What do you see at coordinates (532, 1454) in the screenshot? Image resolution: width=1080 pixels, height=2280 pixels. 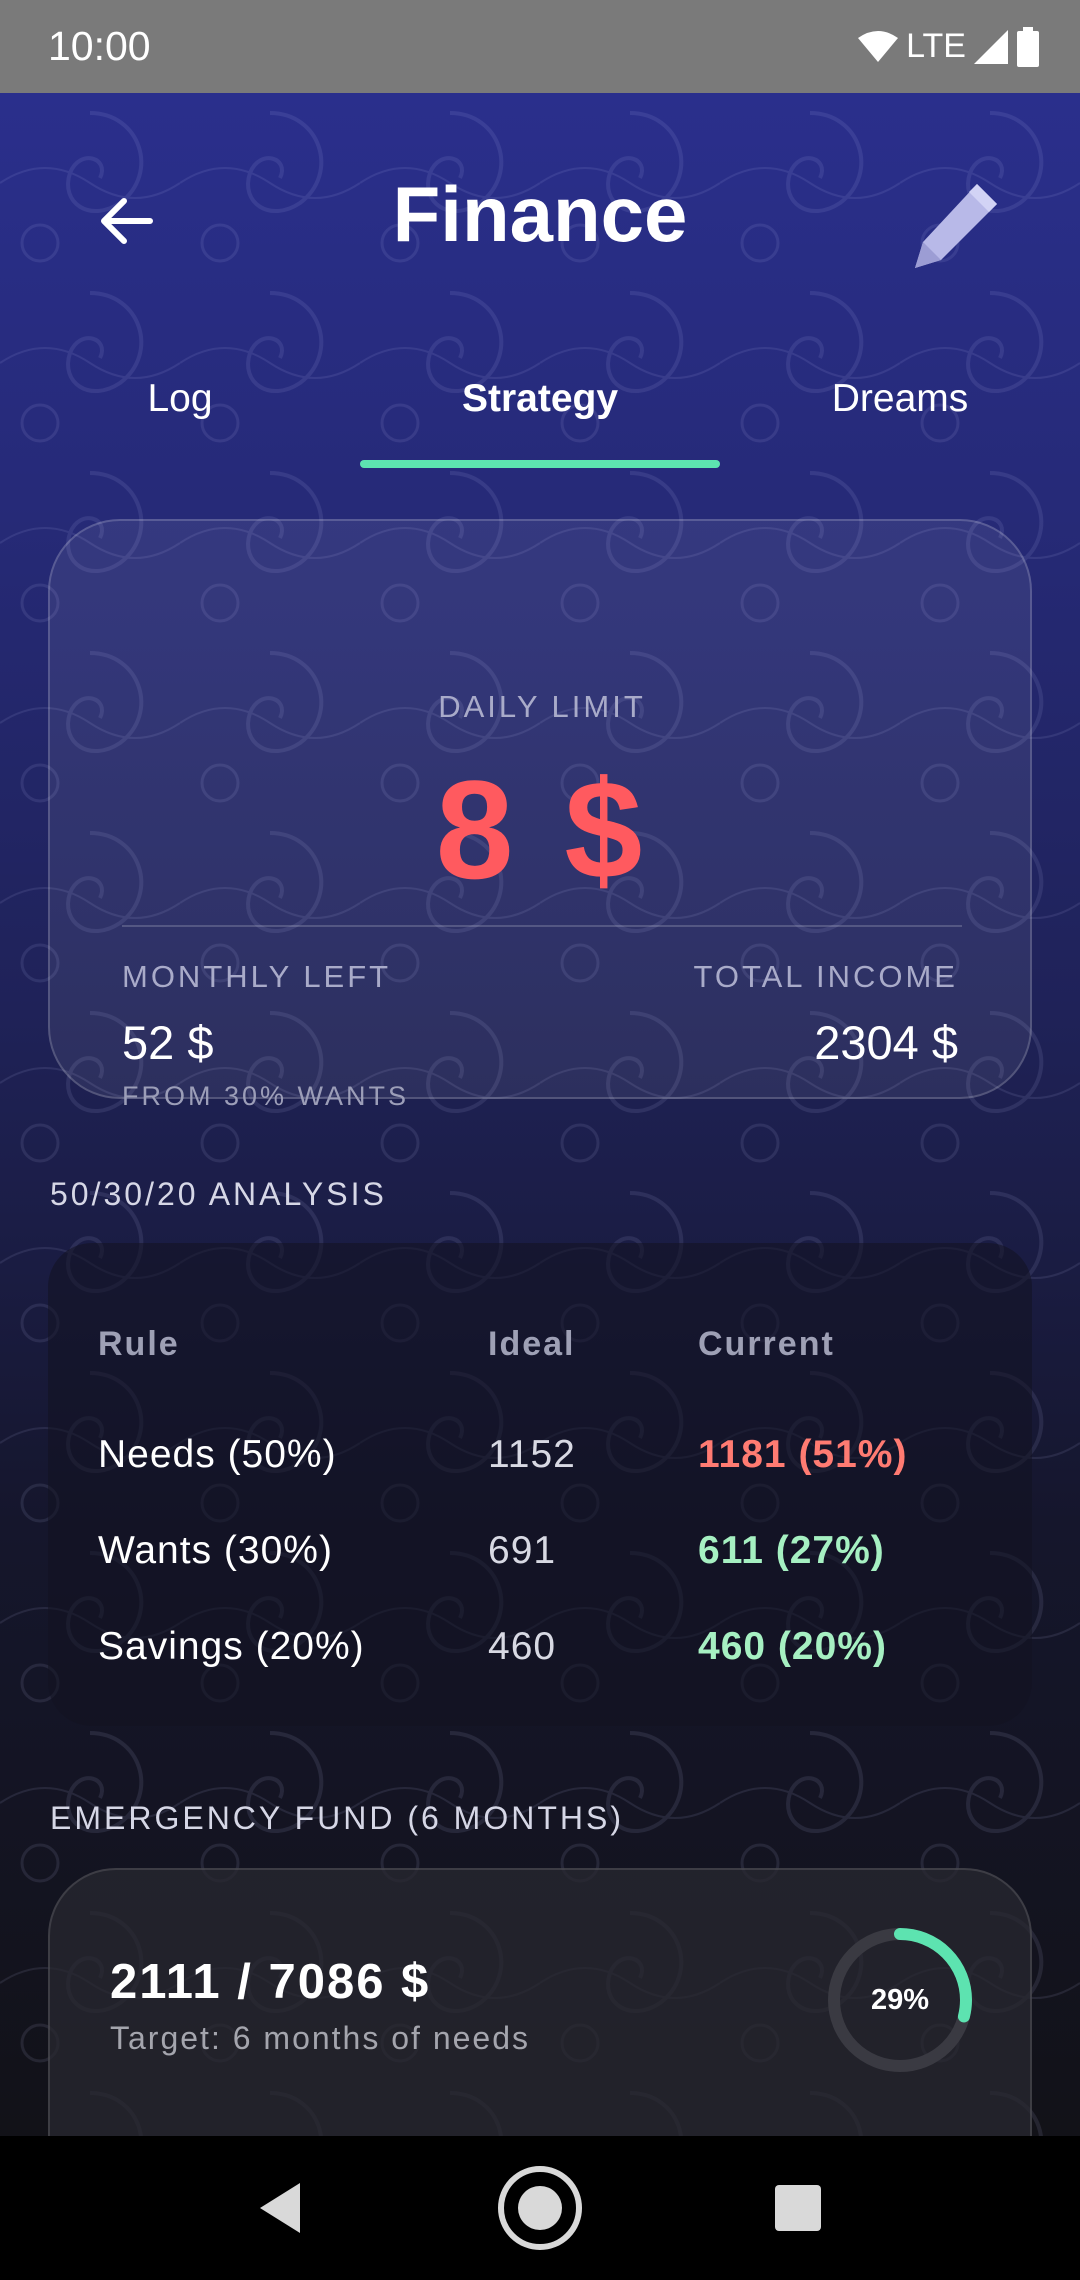 I see `row-ideal: 1152` at bounding box center [532, 1454].